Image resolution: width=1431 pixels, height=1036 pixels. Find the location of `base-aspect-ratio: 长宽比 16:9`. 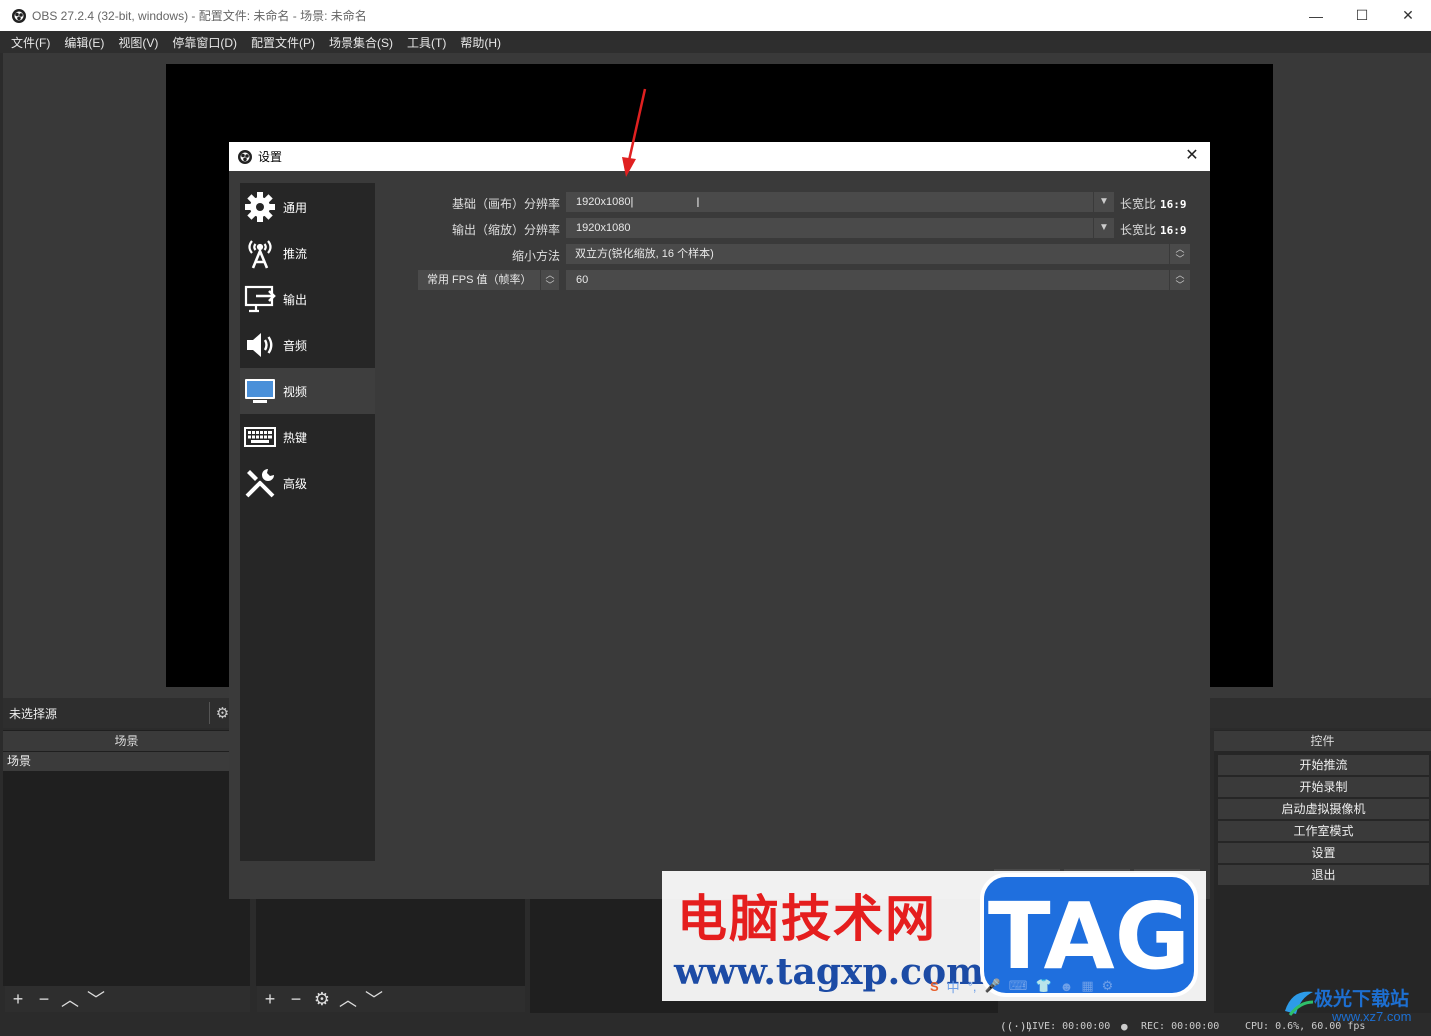

base-aspect-ratio: 长宽比 16:9 is located at coordinates (1153, 204).